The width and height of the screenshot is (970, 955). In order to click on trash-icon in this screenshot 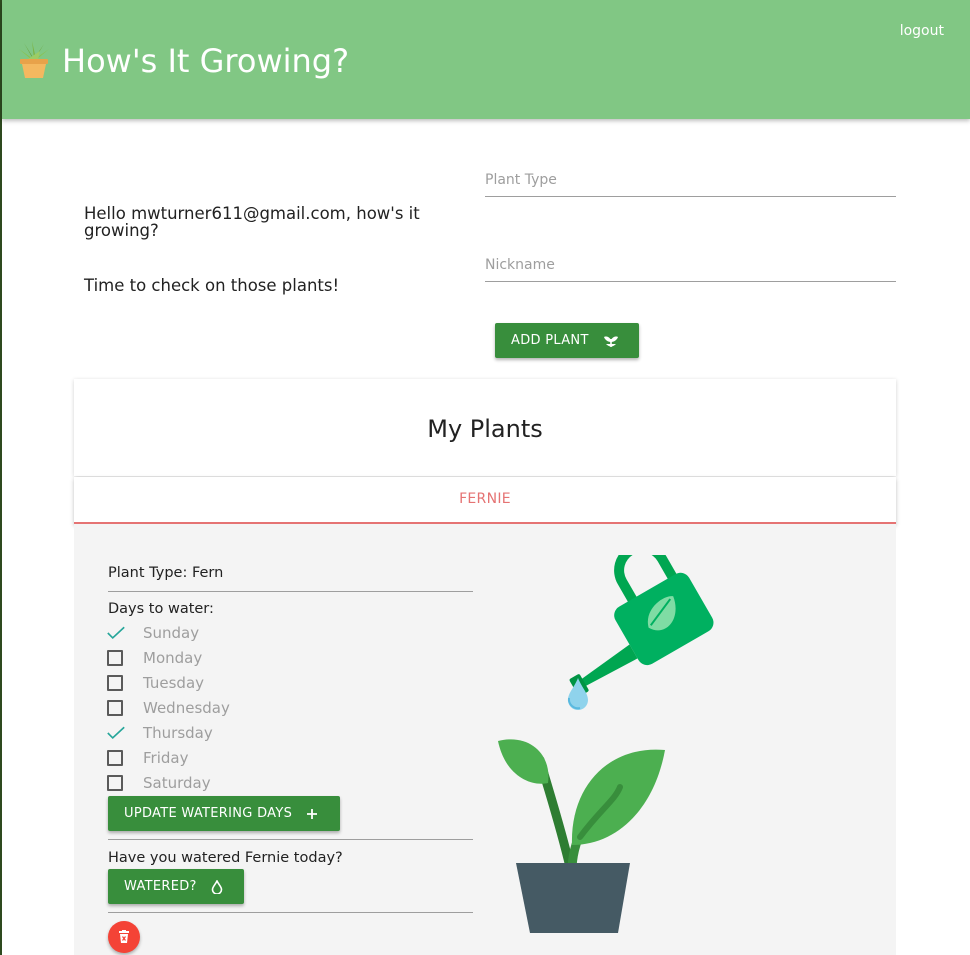, I will do `click(124, 936)`.